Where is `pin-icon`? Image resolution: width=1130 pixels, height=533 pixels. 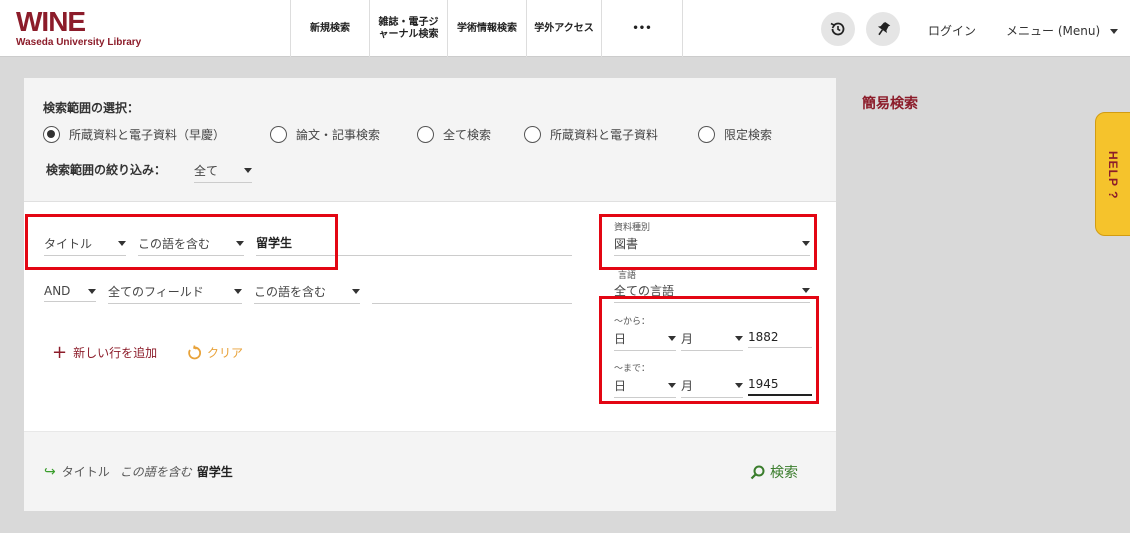 pin-icon is located at coordinates (884, 29).